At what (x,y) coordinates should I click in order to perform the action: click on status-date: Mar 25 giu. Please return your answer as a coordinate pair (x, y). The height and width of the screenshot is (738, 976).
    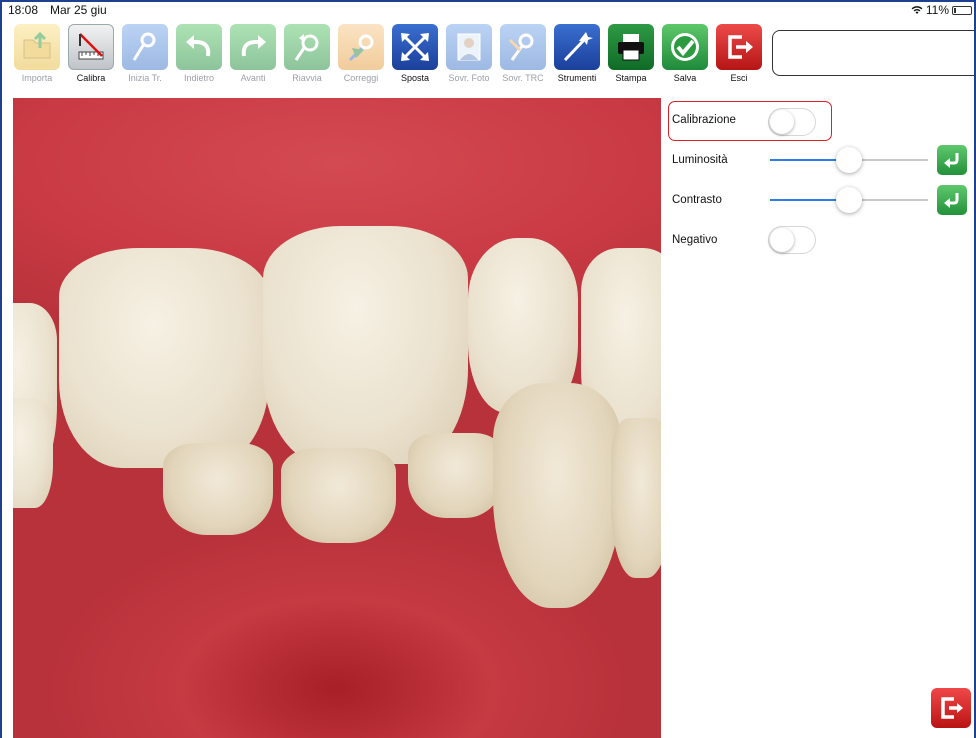
    Looking at the image, I should click on (78, 10).